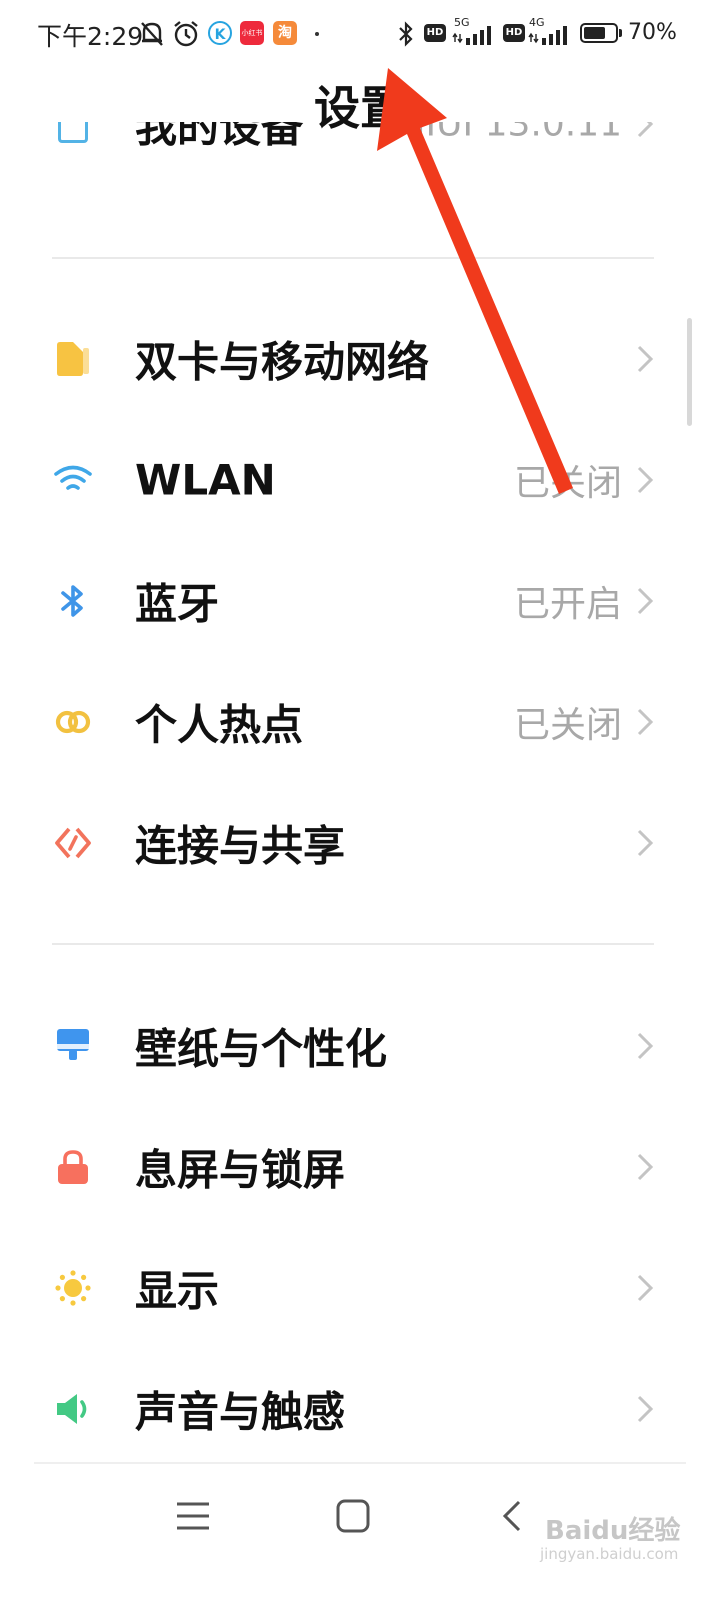 This screenshot has height=1600, width=720. I want to click on list-item-label: 我的设备, so click(219, 137).